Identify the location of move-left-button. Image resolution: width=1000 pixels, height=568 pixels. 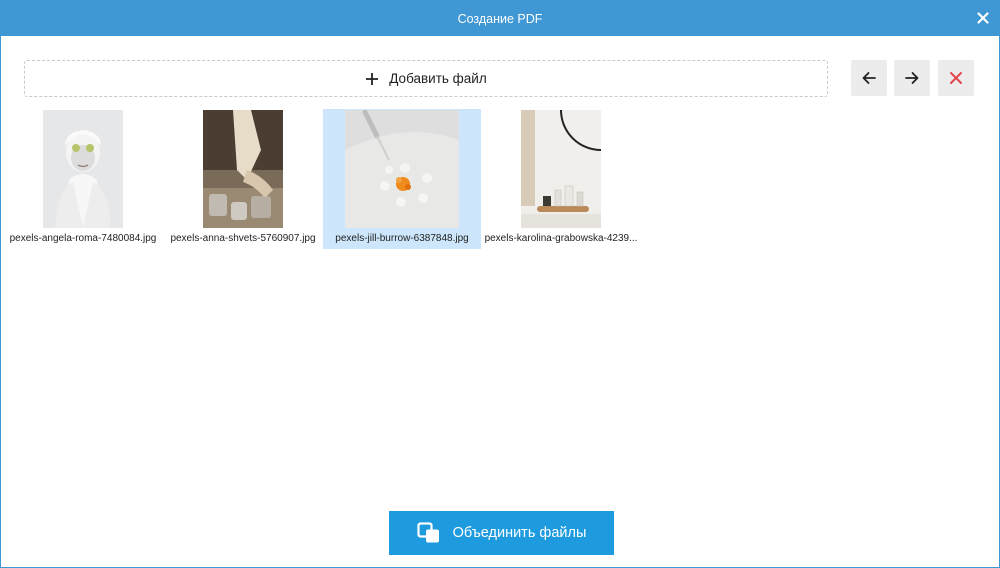
(869, 78).